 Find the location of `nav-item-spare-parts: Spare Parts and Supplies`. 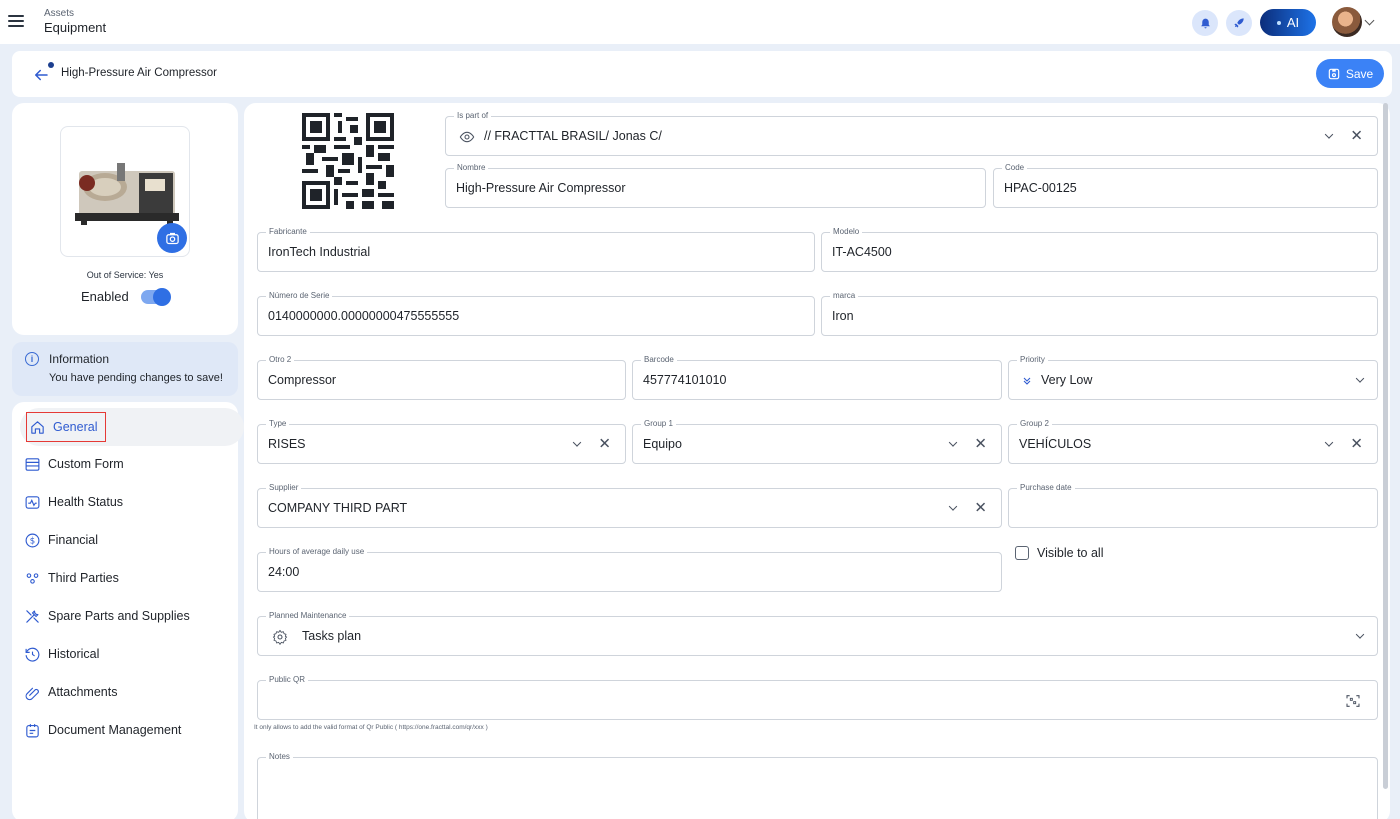

nav-item-spare-parts: Spare Parts and Supplies is located at coordinates (107, 616).